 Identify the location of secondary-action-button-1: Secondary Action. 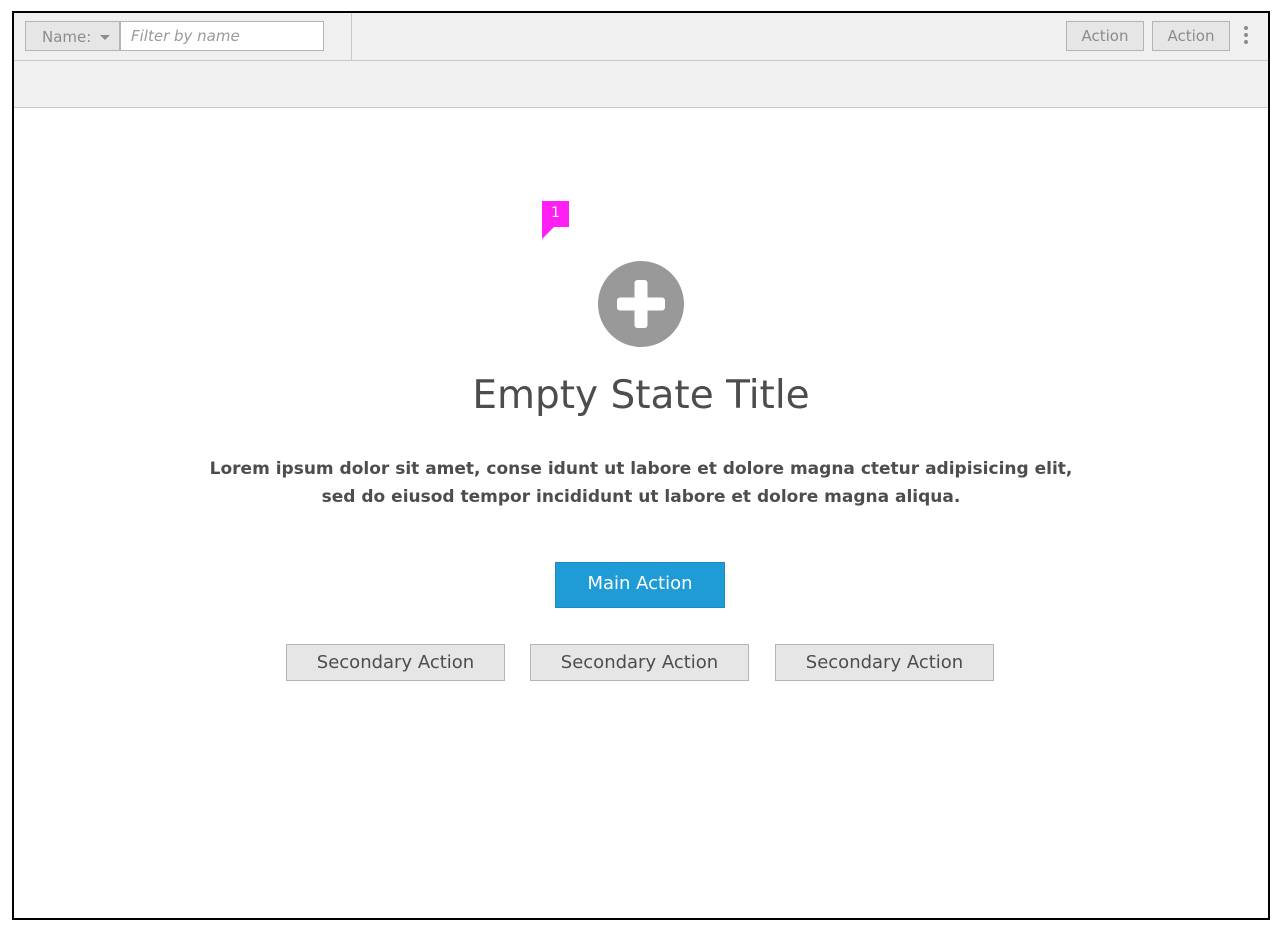
(395, 662).